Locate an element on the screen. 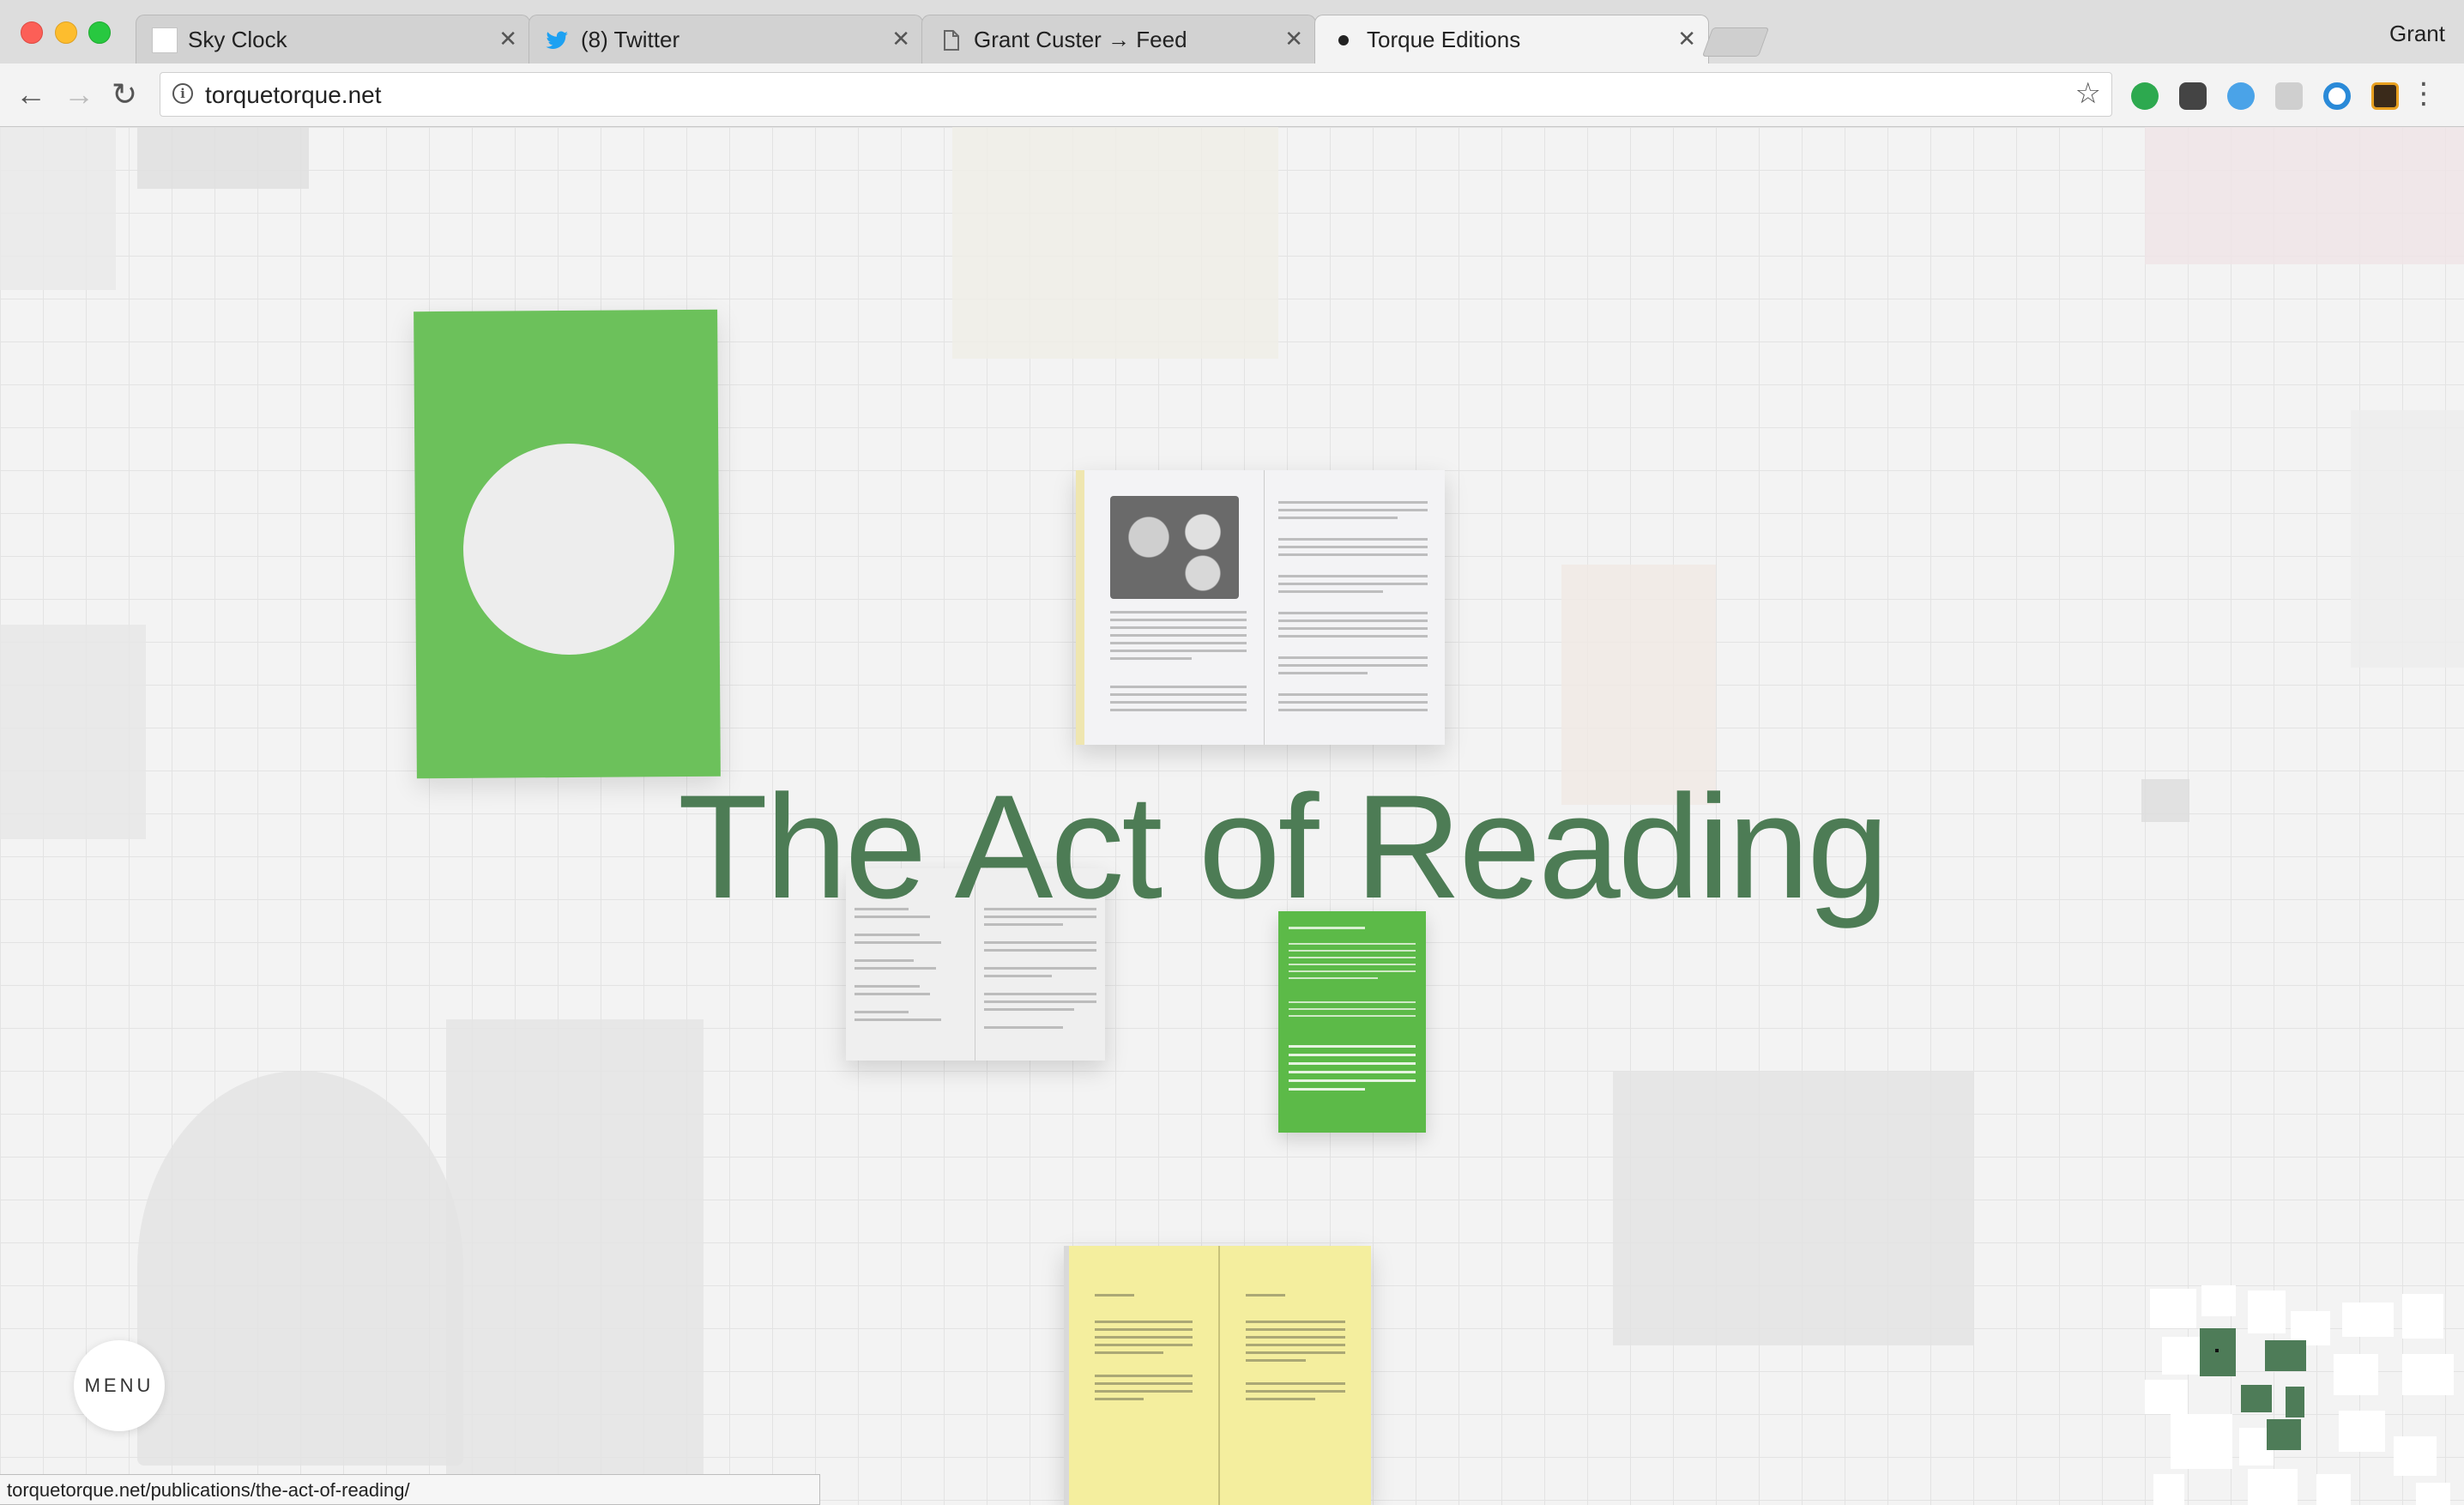 This screenshot has height=1505, width=2464. url-text: torquetorque.net is located at coordinates (293, 95).